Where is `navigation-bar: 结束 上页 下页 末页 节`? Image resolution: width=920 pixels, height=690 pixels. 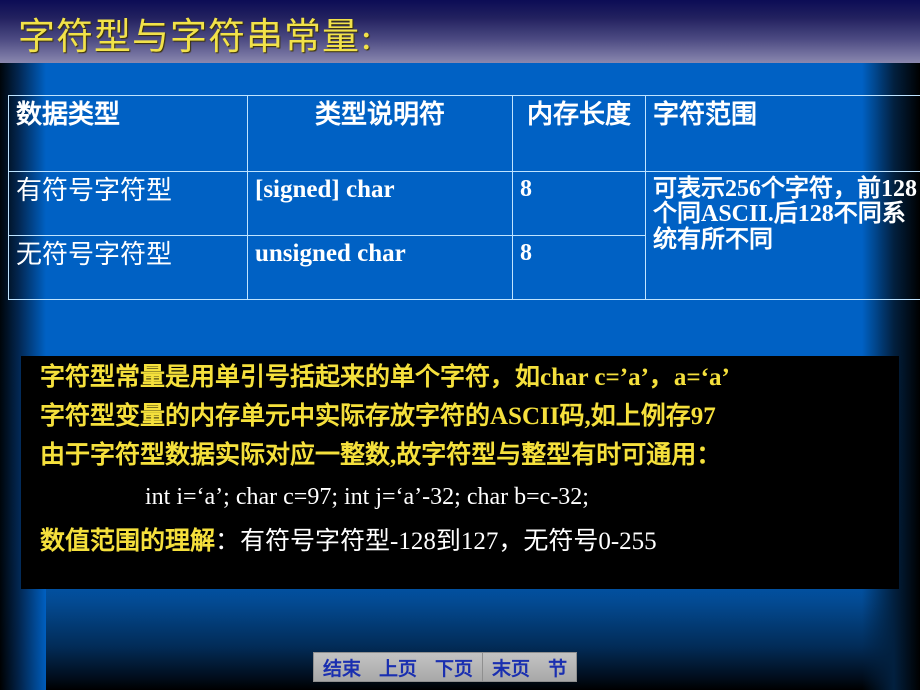 navigation-bar: 结束 上页 下页 末页 节 is located at coordinates (445, 667).